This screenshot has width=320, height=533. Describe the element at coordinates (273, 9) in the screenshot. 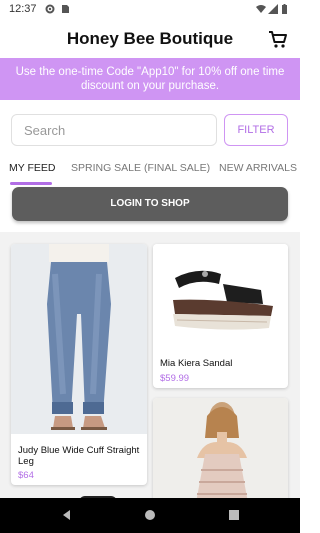

I see `signal-icon` at that location.